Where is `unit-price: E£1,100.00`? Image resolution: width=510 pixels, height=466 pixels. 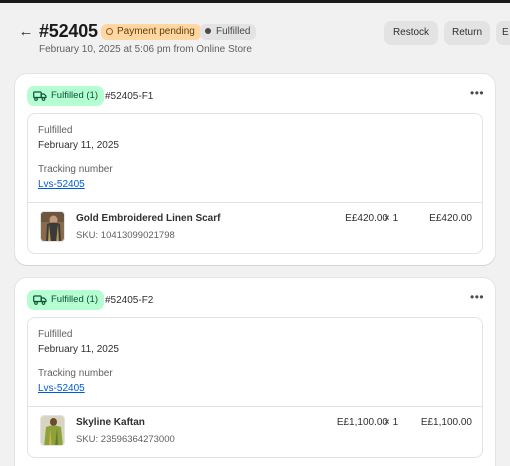 unit-price: E£1,100.00 is located at coordinates (362, 422).